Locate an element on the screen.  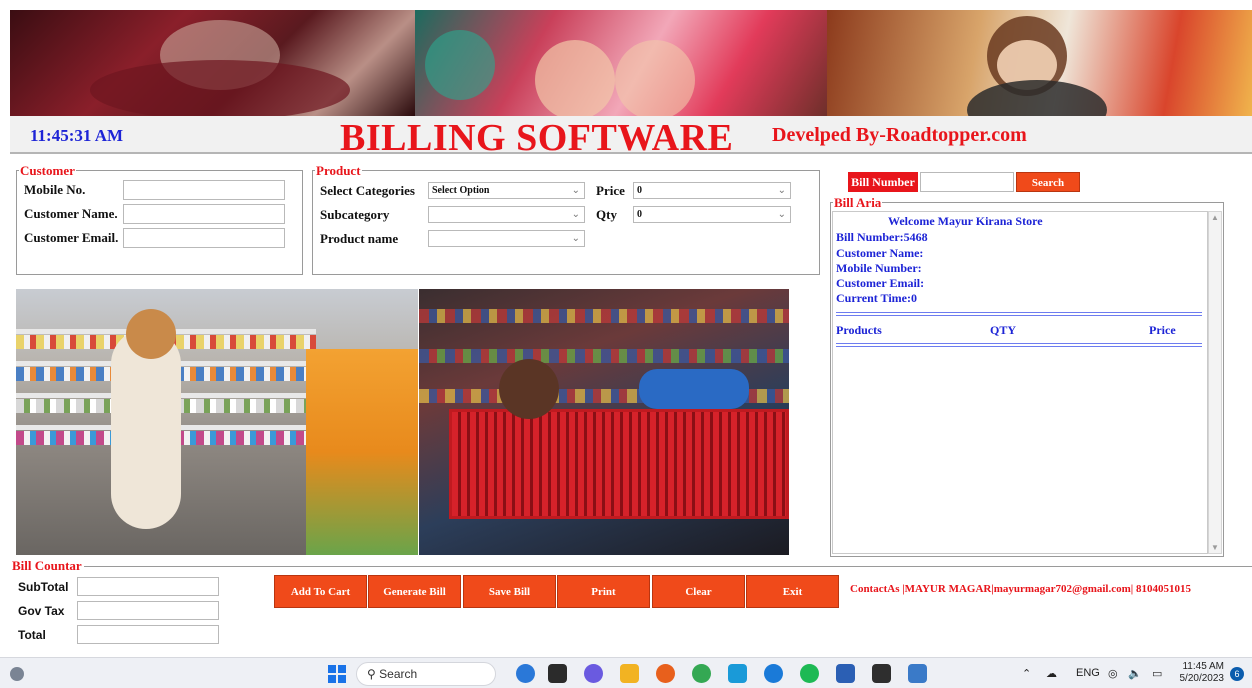
firefox-icon is located at coordinates (665, 673).